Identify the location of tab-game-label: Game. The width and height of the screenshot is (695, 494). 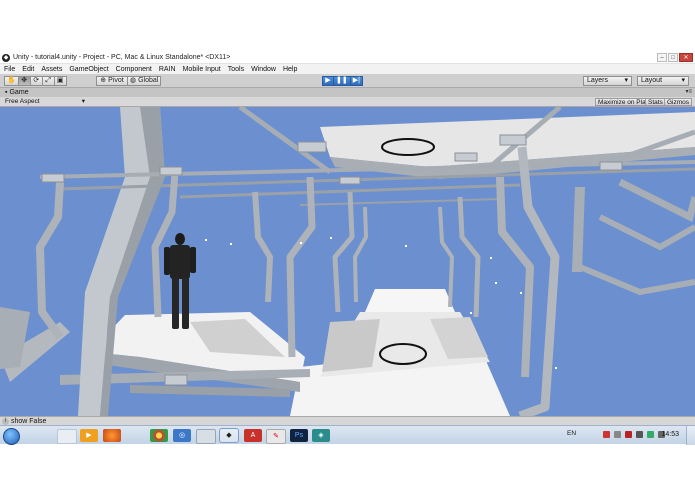
(19, 92).